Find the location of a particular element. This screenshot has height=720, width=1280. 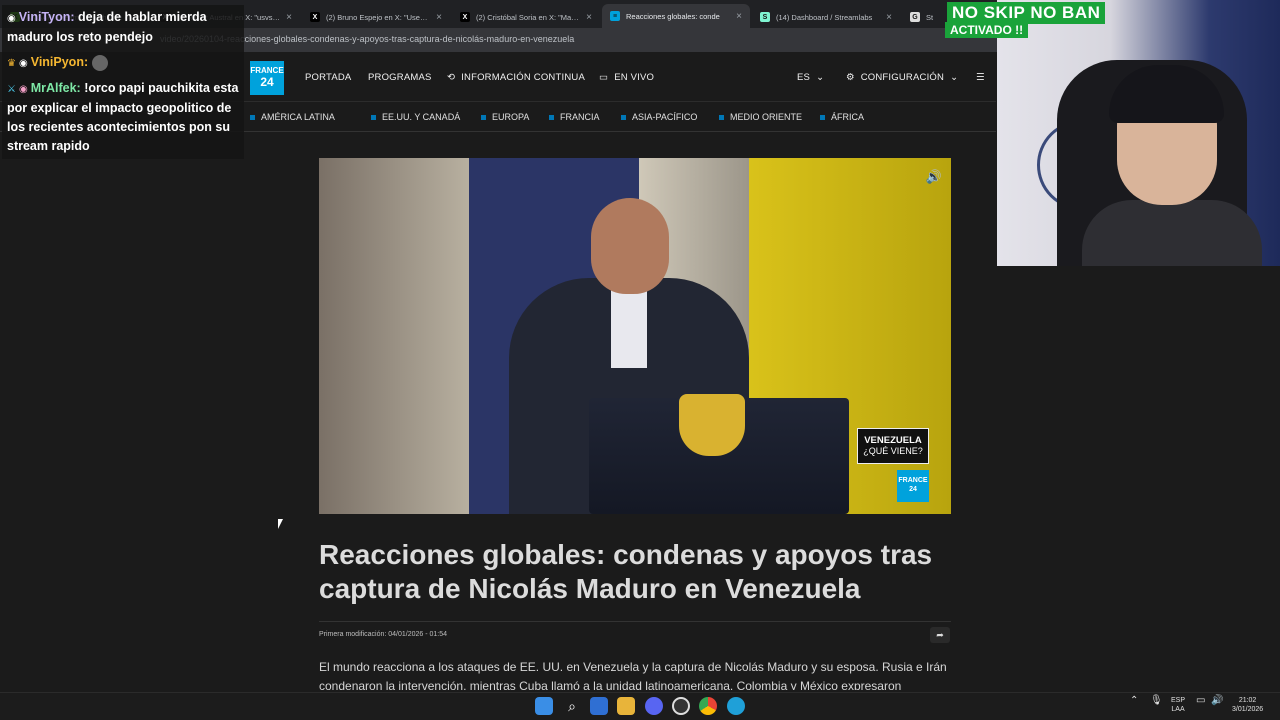

activado-banner: ACTIVADO !! is located at coordinates (987, 30).